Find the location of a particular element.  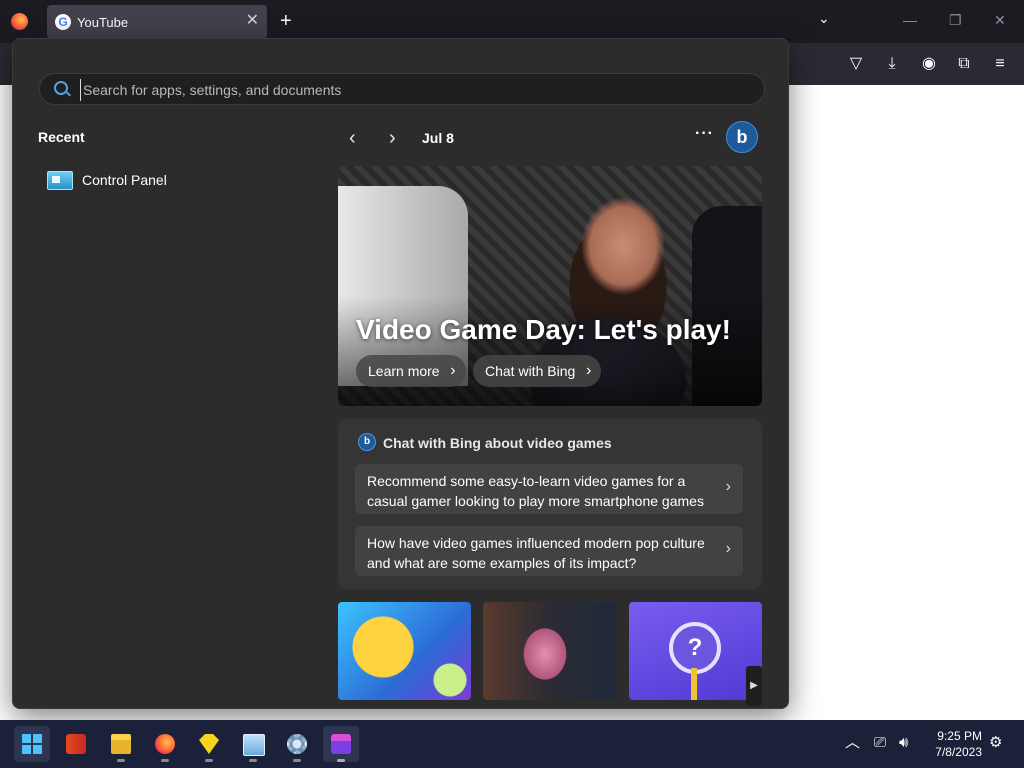

learn-more-label: Learn more is located at coordinates (404, 371).